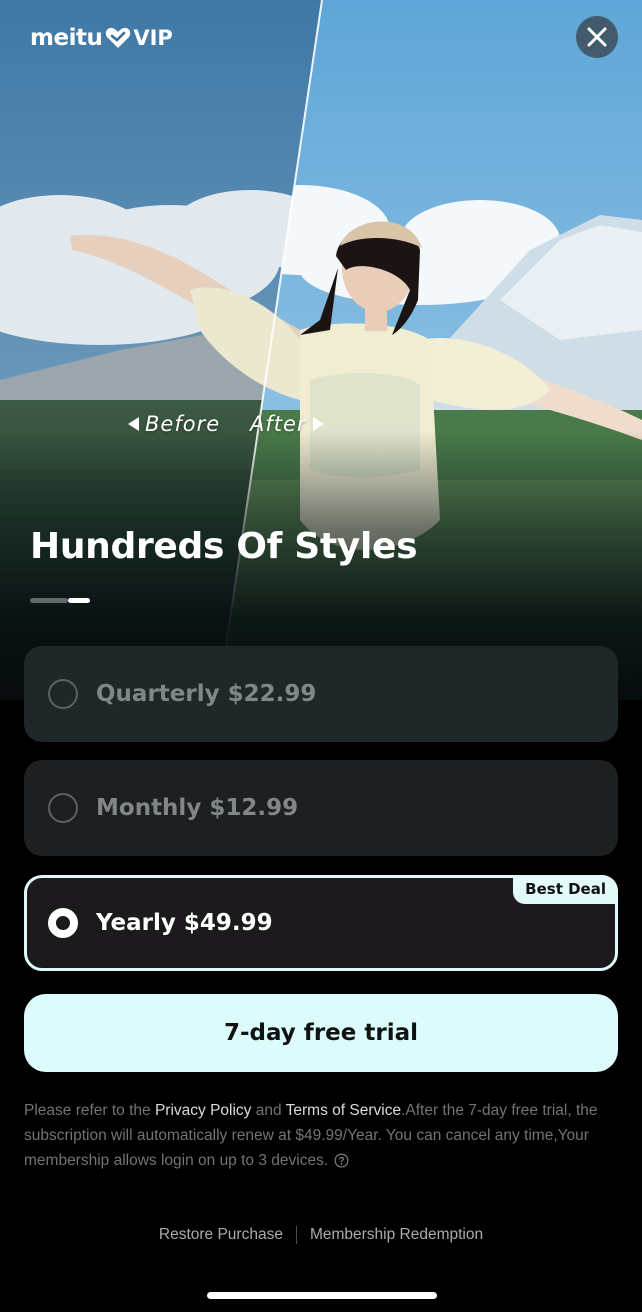 This screenshot has width=642, height=1312. I want to click on plan-label: Yearly $49.99, so click(184, 923).